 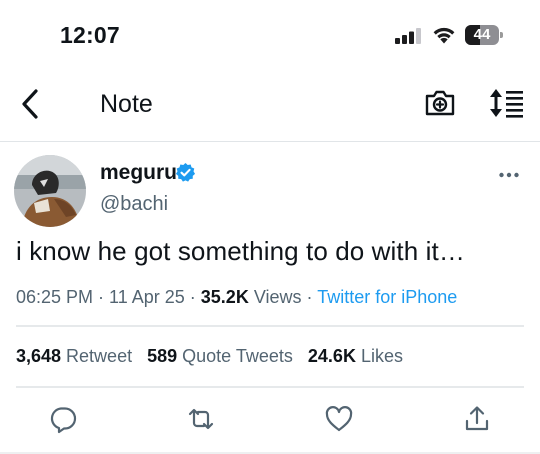 I want to click on sort-button, so click(x=507, y=103).